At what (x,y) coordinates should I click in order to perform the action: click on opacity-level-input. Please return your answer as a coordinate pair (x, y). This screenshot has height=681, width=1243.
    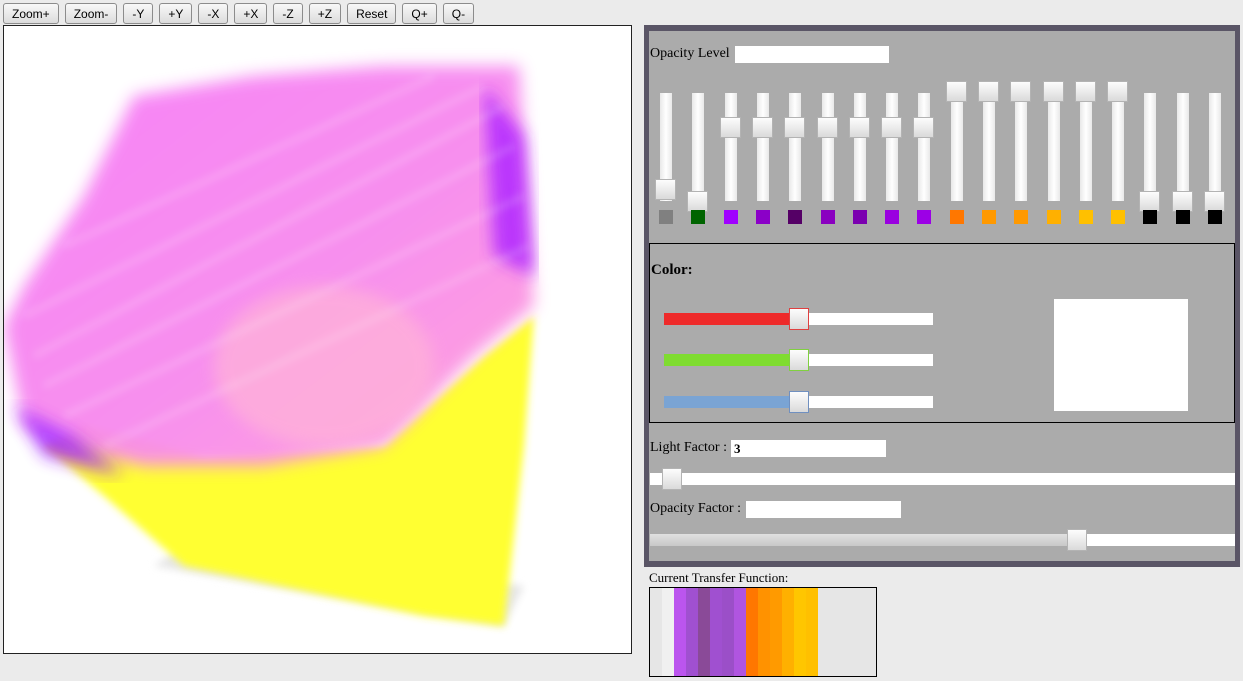
    Looking at the image, I should click on (812, 54).